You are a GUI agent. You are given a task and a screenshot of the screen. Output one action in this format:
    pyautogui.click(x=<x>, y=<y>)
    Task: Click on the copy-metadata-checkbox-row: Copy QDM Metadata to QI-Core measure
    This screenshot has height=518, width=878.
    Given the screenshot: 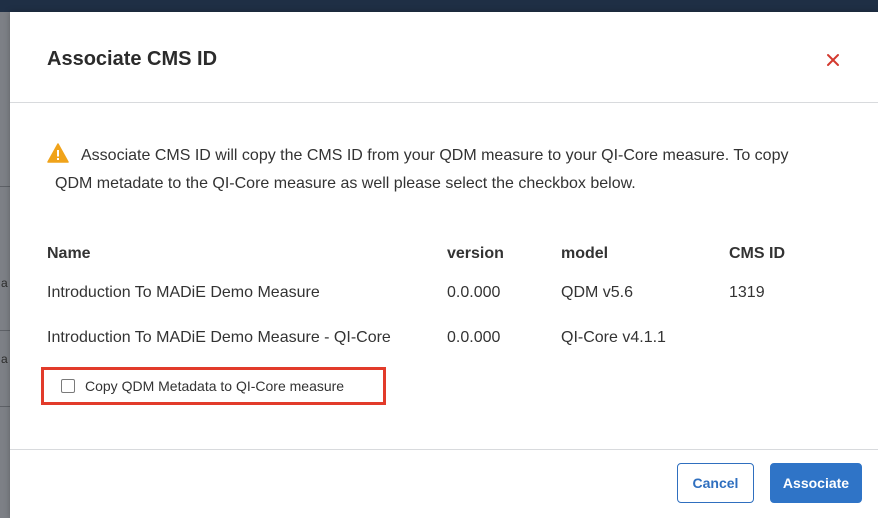 What is the action you would take?
    pyautogui.click(x=213, y=386)
    